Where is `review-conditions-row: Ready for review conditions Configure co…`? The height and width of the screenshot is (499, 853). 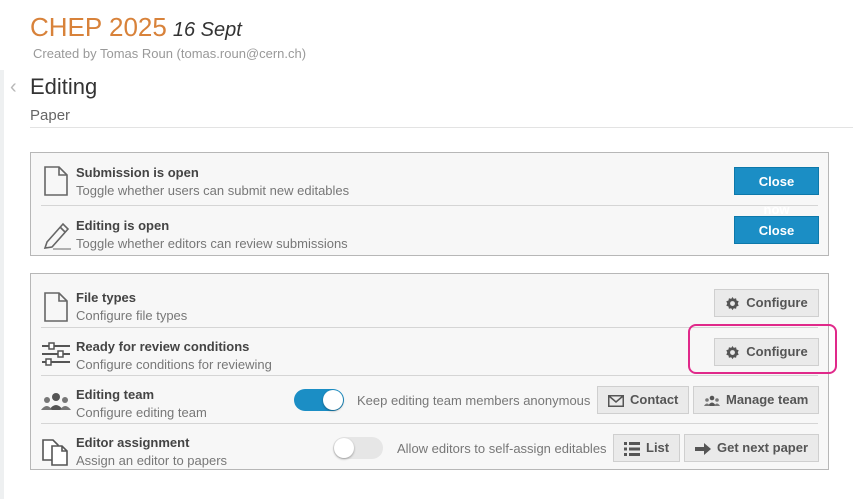 review-conditions-row: Ready for review conditions Configure co… is located at coordinates (430, 351).